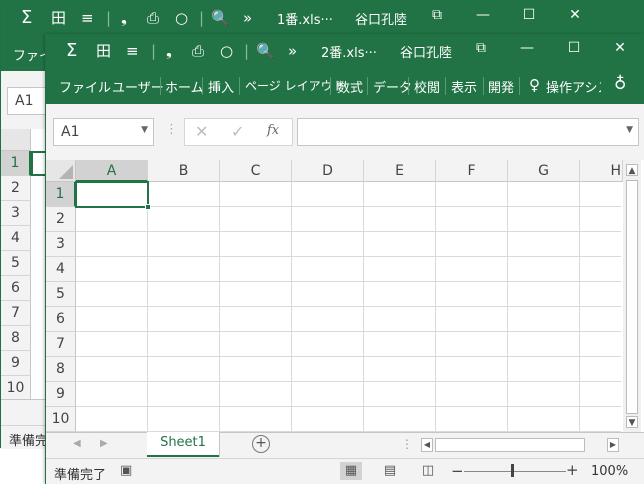  What do you see at coordinates (201, 131) in the screenshot?
I see `cancel-icon: ✕` at bounding box center [201, 131].